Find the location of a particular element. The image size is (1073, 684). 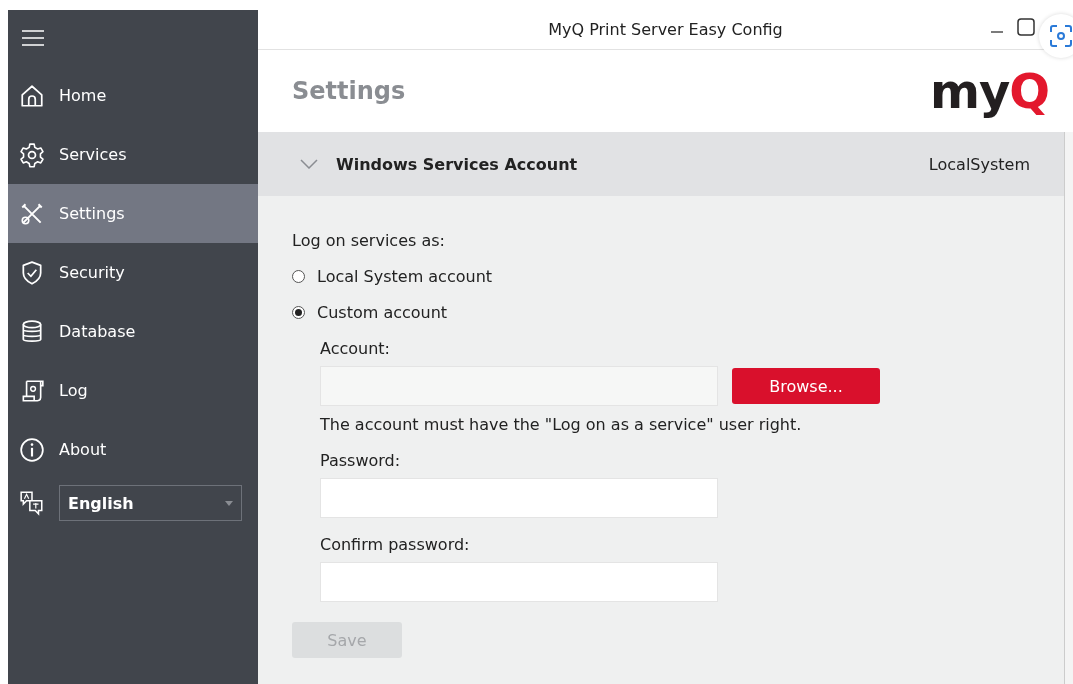

prompt-label: Log on services as: is located at coordinates (368, 240).